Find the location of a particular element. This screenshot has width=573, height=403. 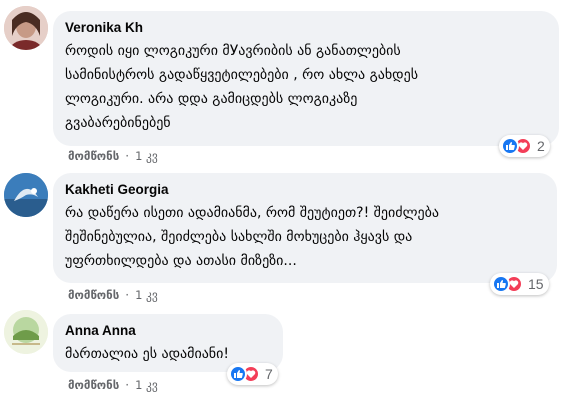

reaction-count: 15 is located at coordinates (536, 284).